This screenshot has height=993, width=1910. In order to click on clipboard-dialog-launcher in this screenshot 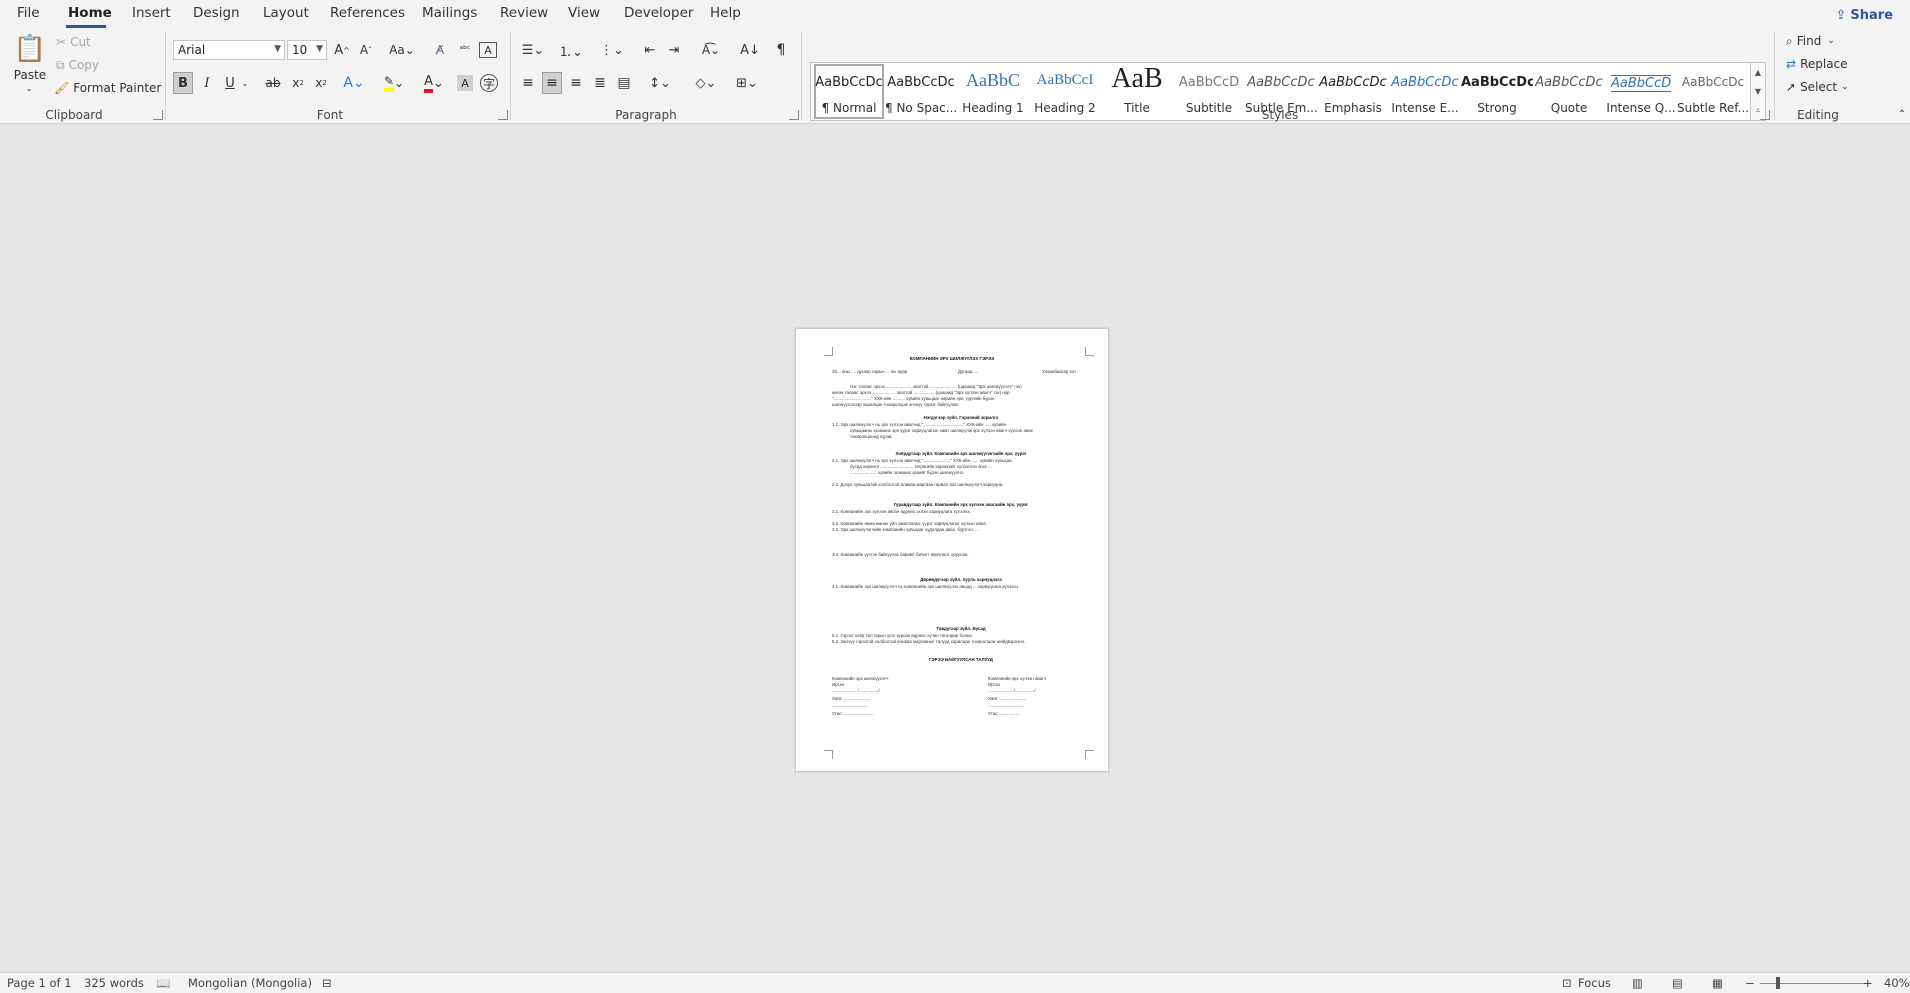, I will do `click(158, 115)`.